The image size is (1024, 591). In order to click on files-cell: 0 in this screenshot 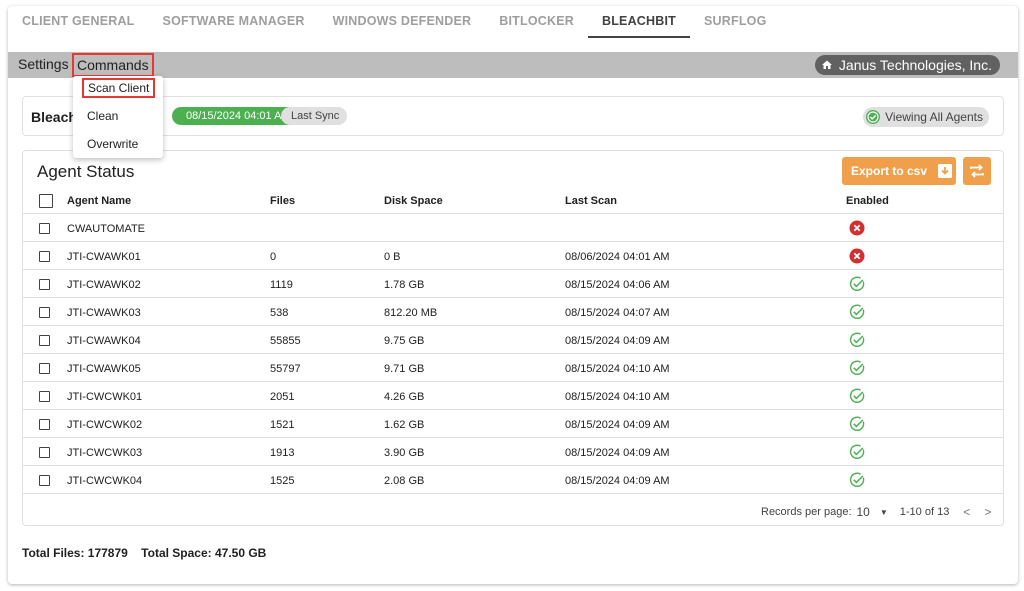, I will do `click(273, 257)`.